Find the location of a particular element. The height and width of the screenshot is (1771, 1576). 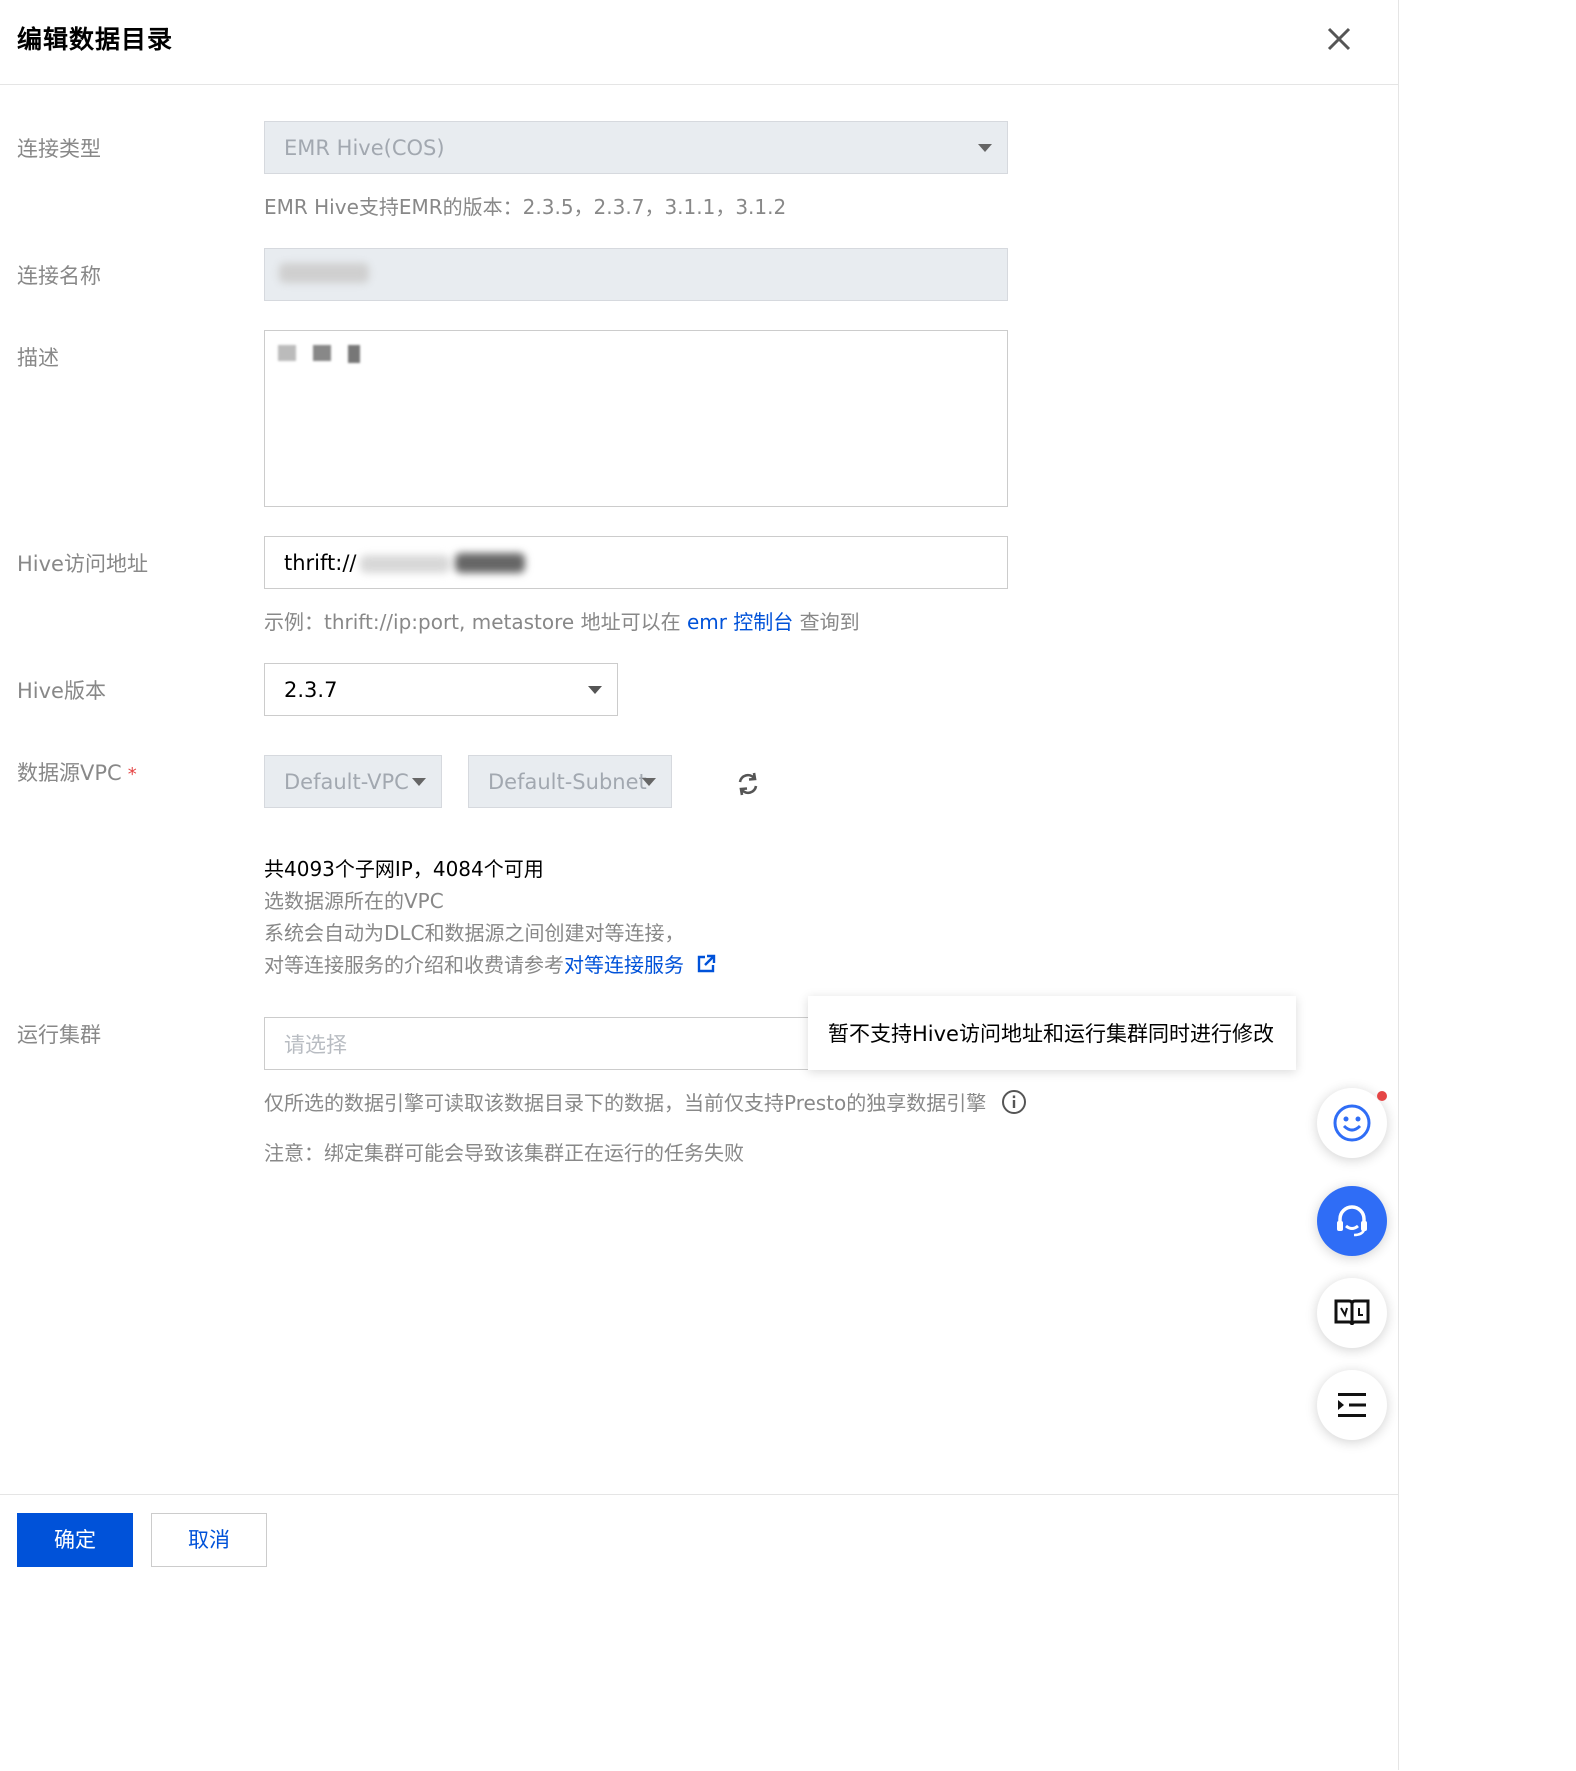

confirm-button: 确定 is located at coordinates (75, 1540).